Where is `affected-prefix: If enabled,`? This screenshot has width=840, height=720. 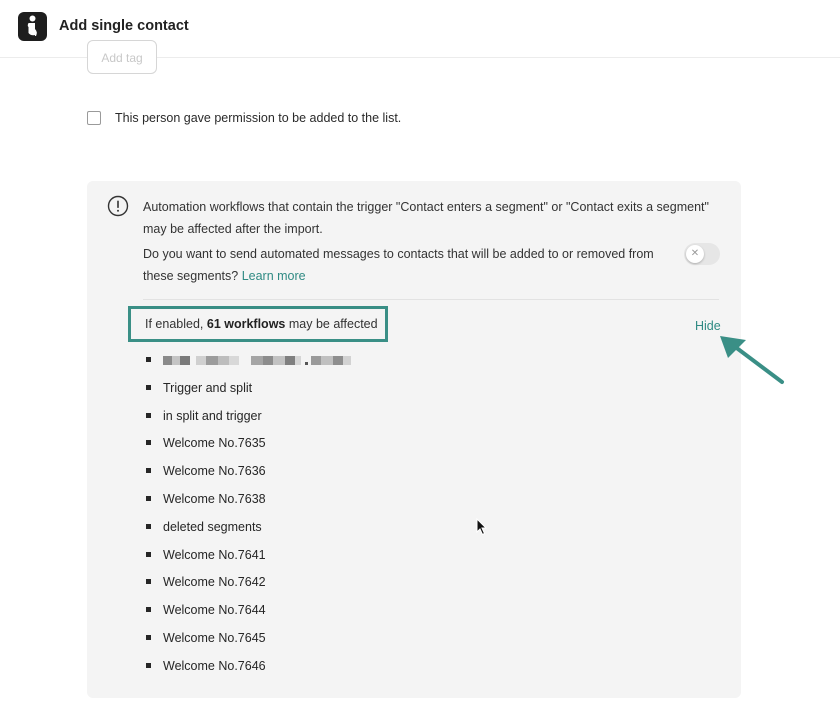
affected-prefix: If enabled, is located at coordinates (174, 324).